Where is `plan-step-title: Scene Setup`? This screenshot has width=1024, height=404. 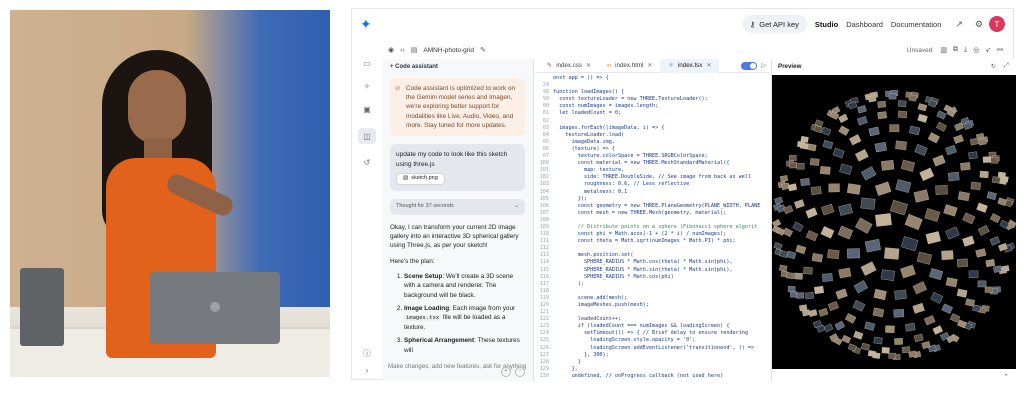
plan-step-title: Scene Setup is located at coordinates (423, 277).